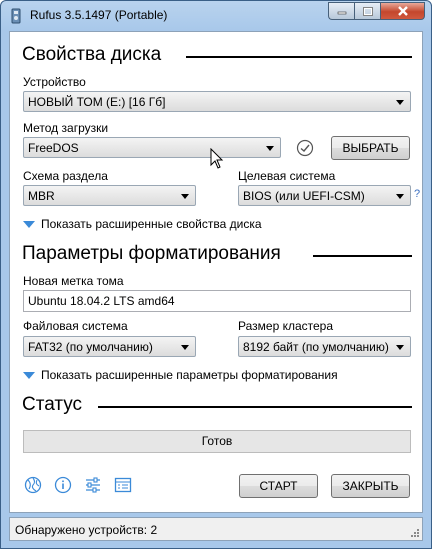 The height and width of the screenshot is (549, 432). I want to click on target-system-help-link: ?, so click(417, 194).